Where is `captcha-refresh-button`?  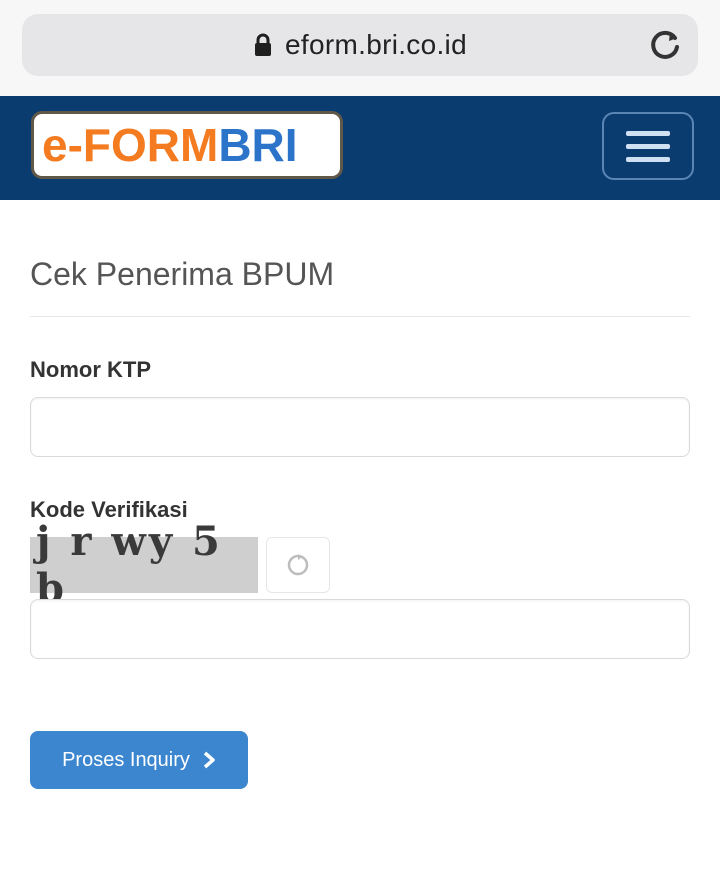 captcha-refresh-button is located at coordinates (298, 565).